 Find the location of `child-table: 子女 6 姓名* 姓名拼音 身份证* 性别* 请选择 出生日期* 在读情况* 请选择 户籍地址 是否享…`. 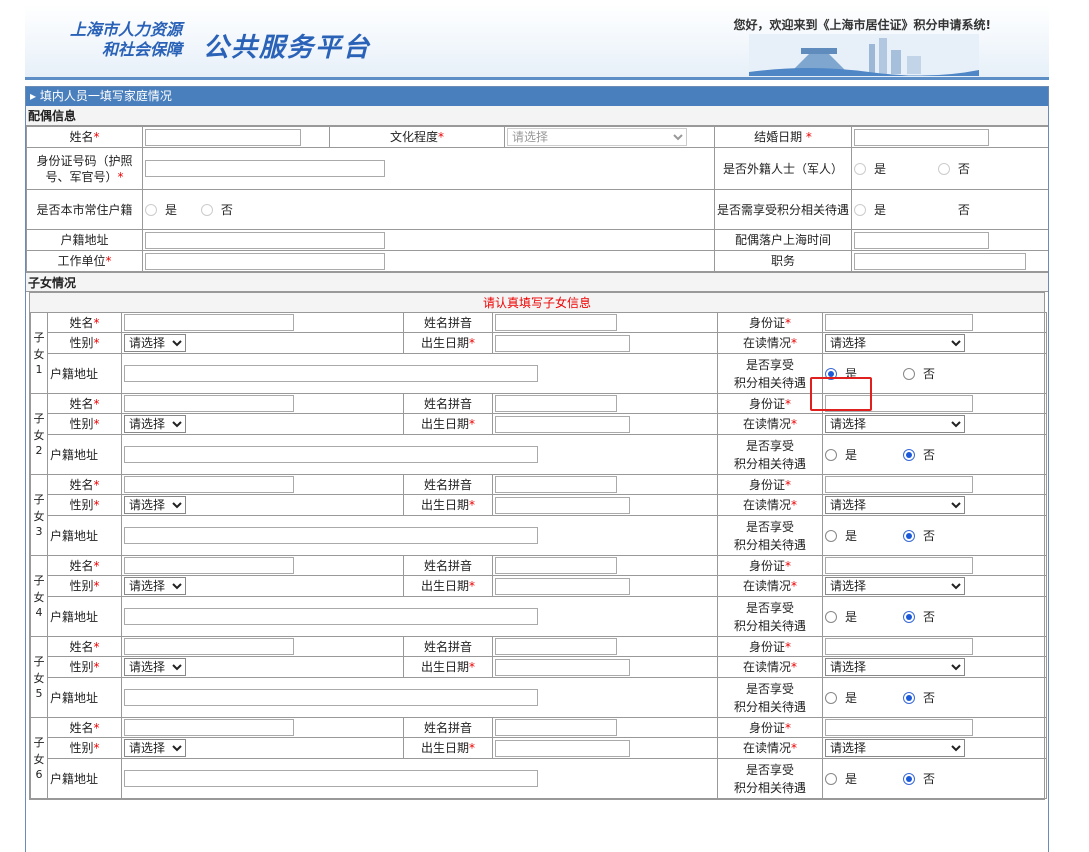

child-table: 子女 6 姓名* 姓名拼音 身份证* 性别* 请选择 出生日期* 在读情况* 请选择 户籍地址 是否享… is located at coordinates (538, 758).